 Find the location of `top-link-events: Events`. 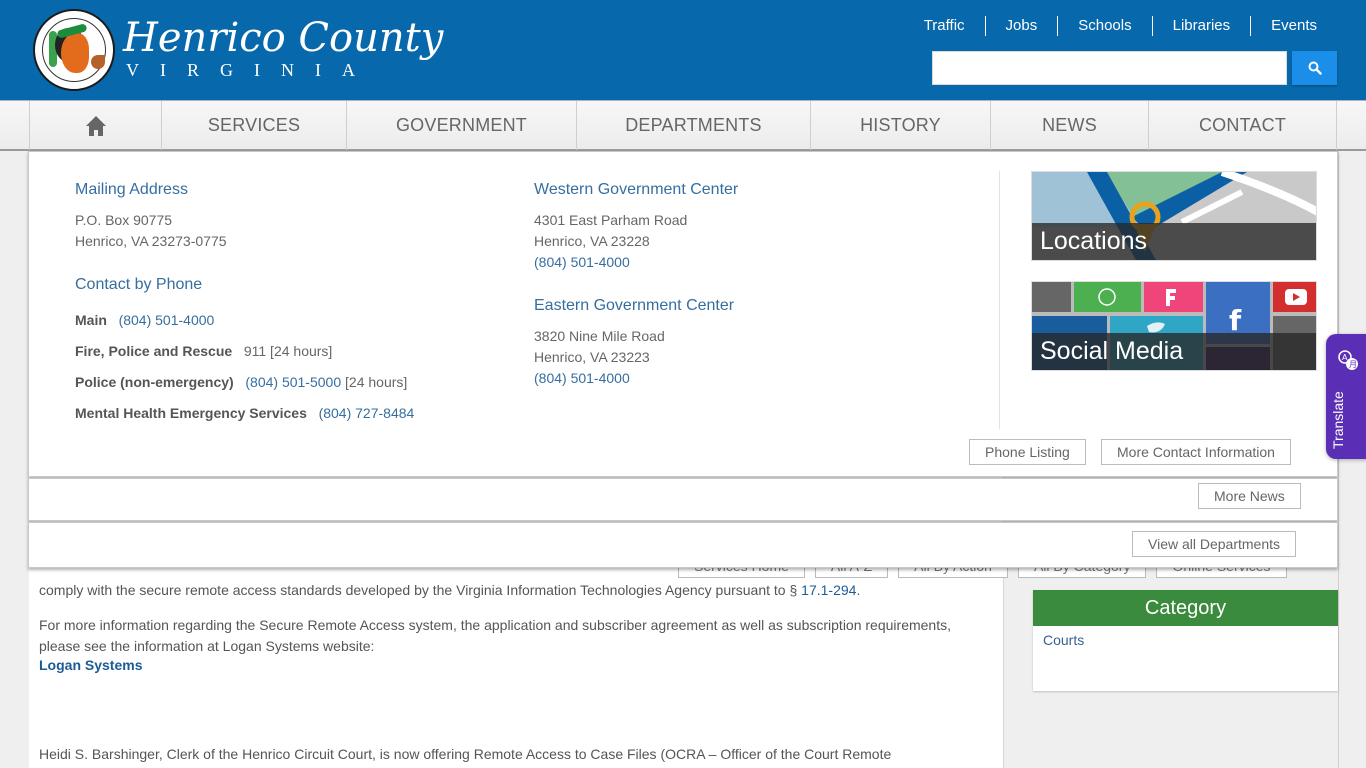

top-link-events: Events is located at coordinates (1293, 26).